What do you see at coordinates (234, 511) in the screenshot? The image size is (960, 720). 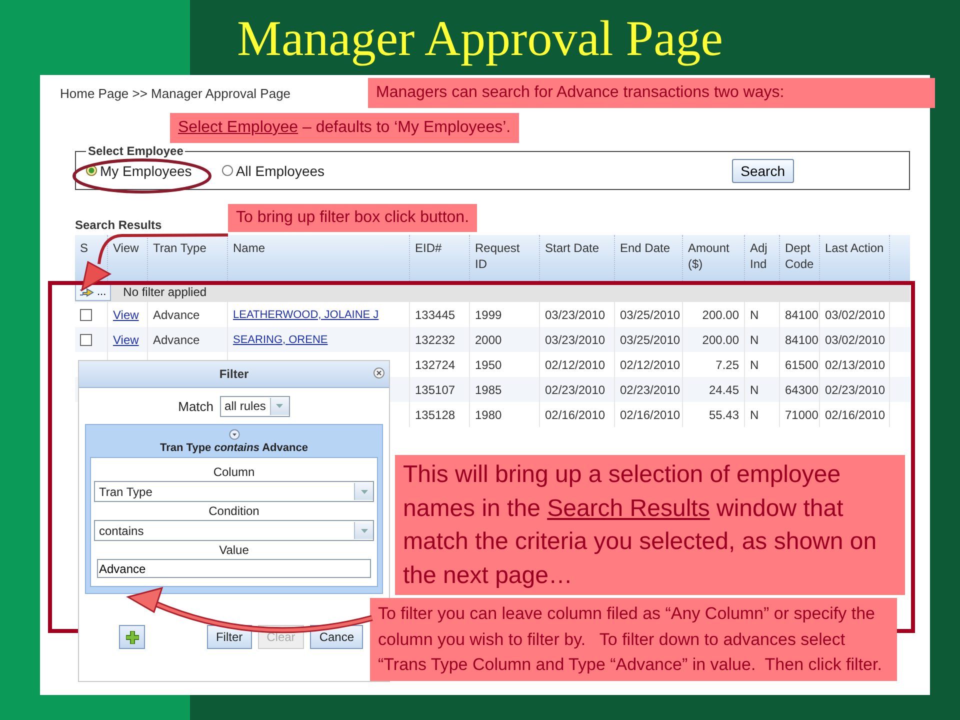 I see `field-label: Condition` at bounding box center [234, 511].